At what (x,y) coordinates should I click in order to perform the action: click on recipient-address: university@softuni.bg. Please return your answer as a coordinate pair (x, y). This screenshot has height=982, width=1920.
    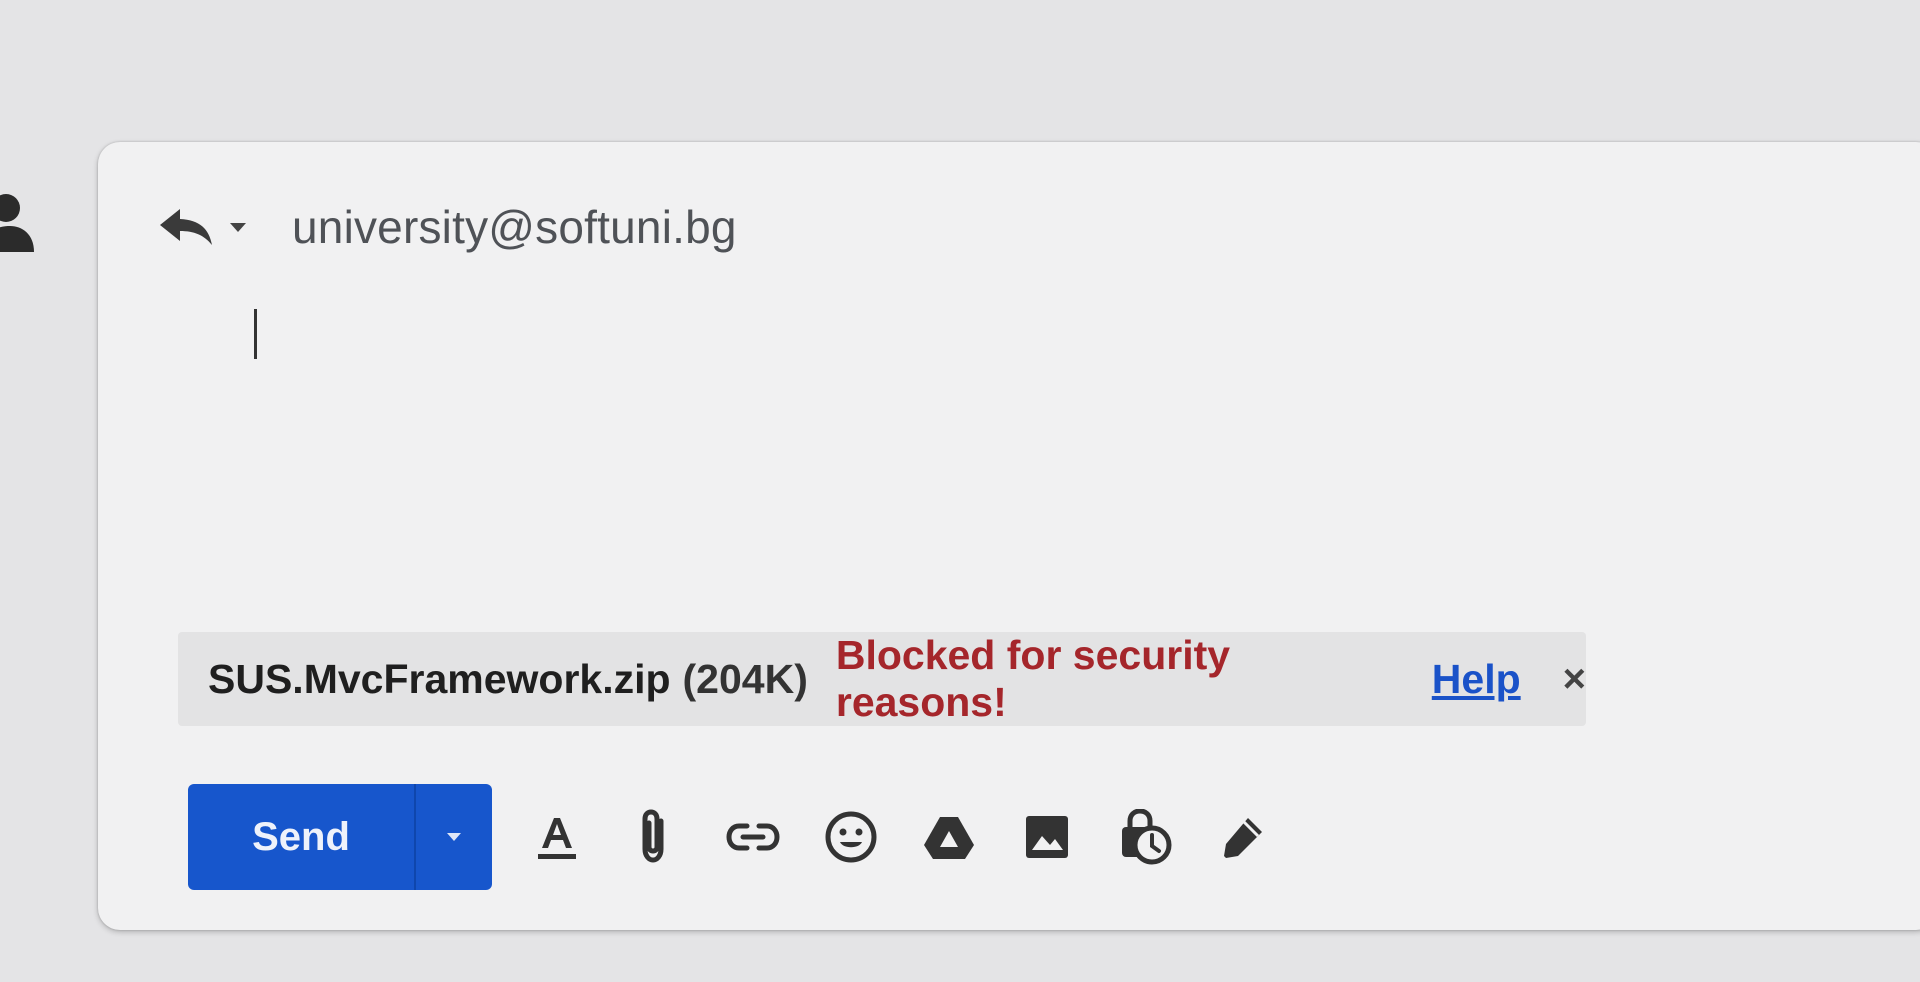
    Looking at the image, I should click on (514, 227).